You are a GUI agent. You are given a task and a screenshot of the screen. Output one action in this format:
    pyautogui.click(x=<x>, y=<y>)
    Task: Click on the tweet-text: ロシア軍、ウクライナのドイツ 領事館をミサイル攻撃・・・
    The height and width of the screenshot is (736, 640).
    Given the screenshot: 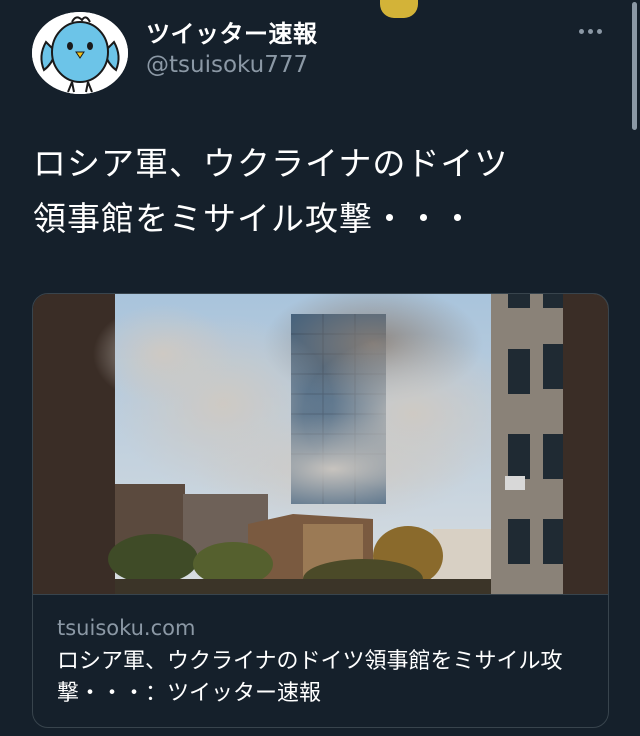 What is the action you would take?
    pyautogui.click(x=323, y=191)
    